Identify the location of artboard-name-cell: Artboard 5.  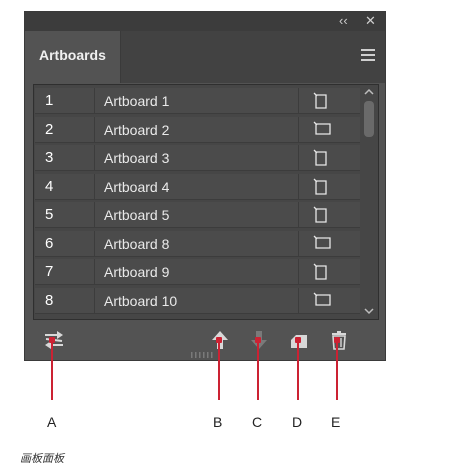
(197, 214).